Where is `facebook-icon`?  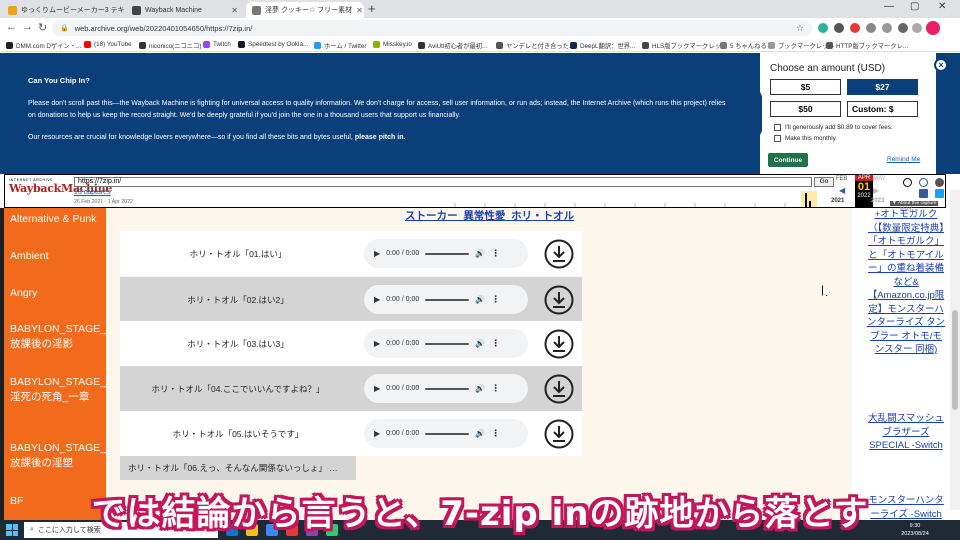 facebook-icon is located at coordinates (923, 193).